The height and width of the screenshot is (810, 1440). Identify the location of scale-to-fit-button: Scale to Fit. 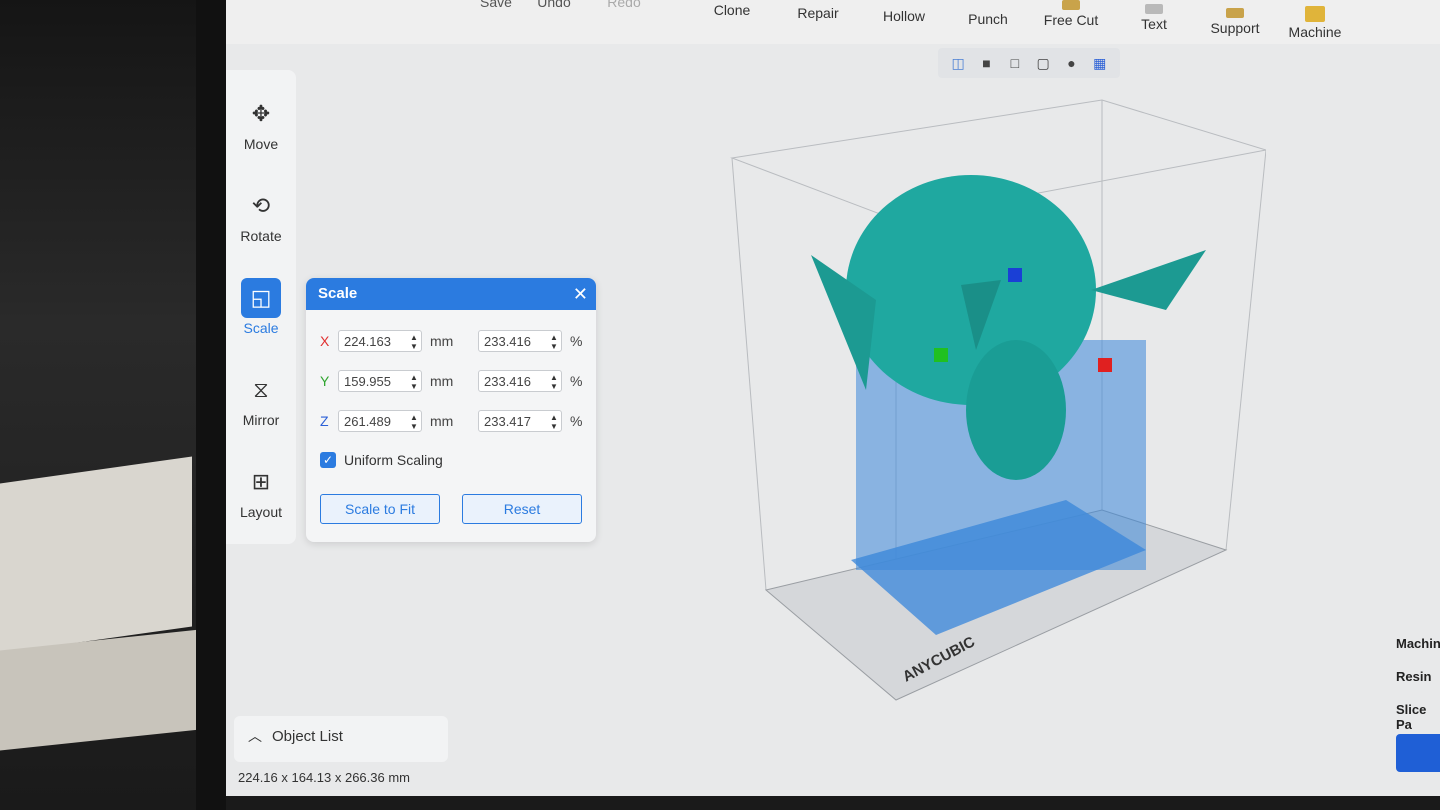
(380, 509).